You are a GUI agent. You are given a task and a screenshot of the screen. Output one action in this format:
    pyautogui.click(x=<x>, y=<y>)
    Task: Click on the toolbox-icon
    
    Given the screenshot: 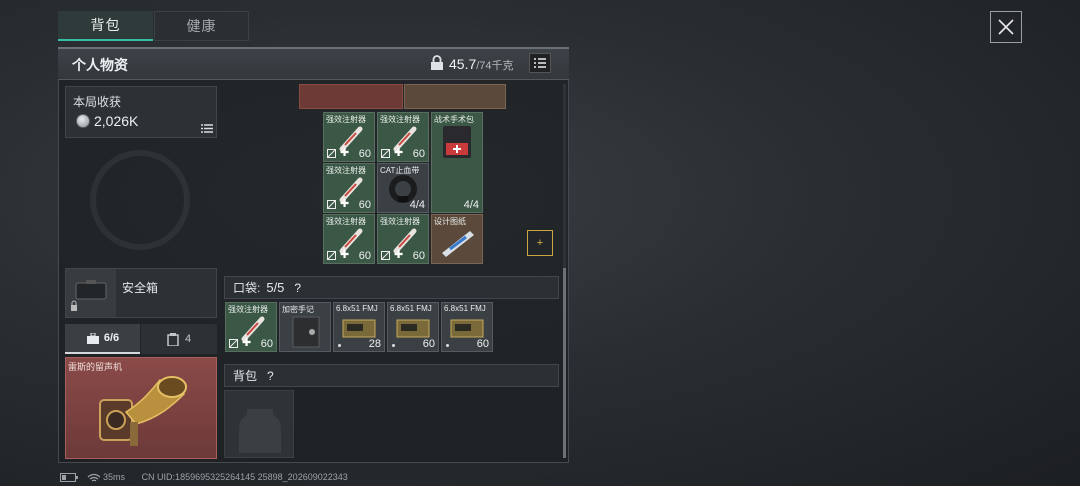 What is the action you would take?
    pyautogui.click(x=92, y=338)
    